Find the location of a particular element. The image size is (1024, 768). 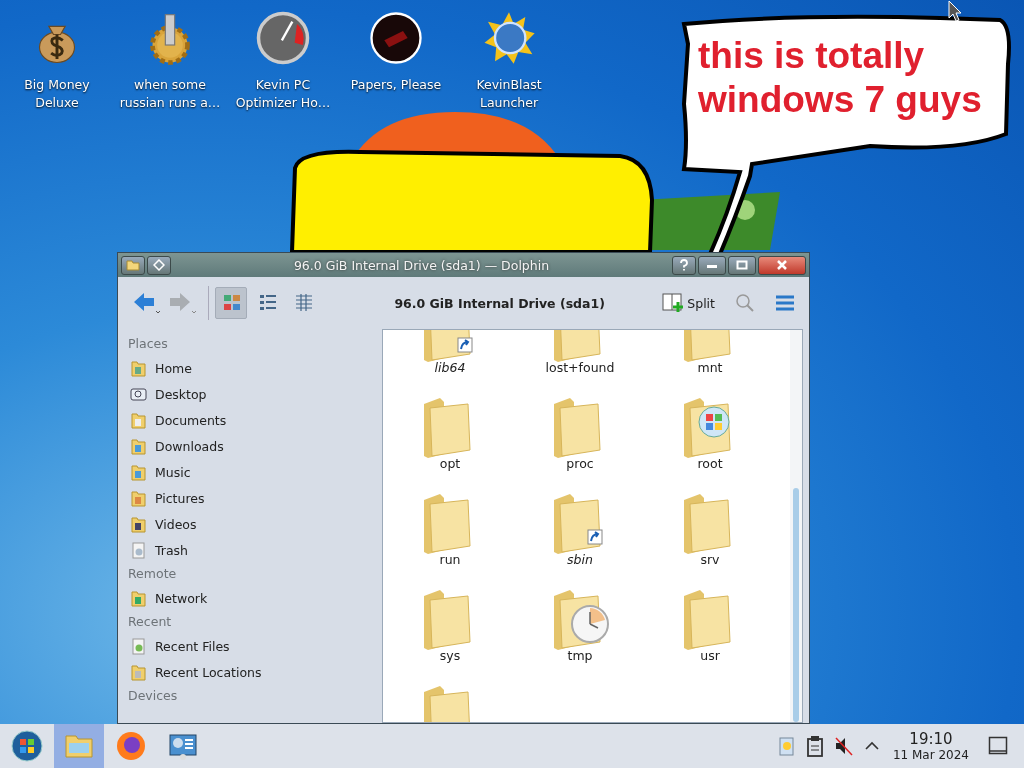

list-icon is located at coordinates (267, 303).